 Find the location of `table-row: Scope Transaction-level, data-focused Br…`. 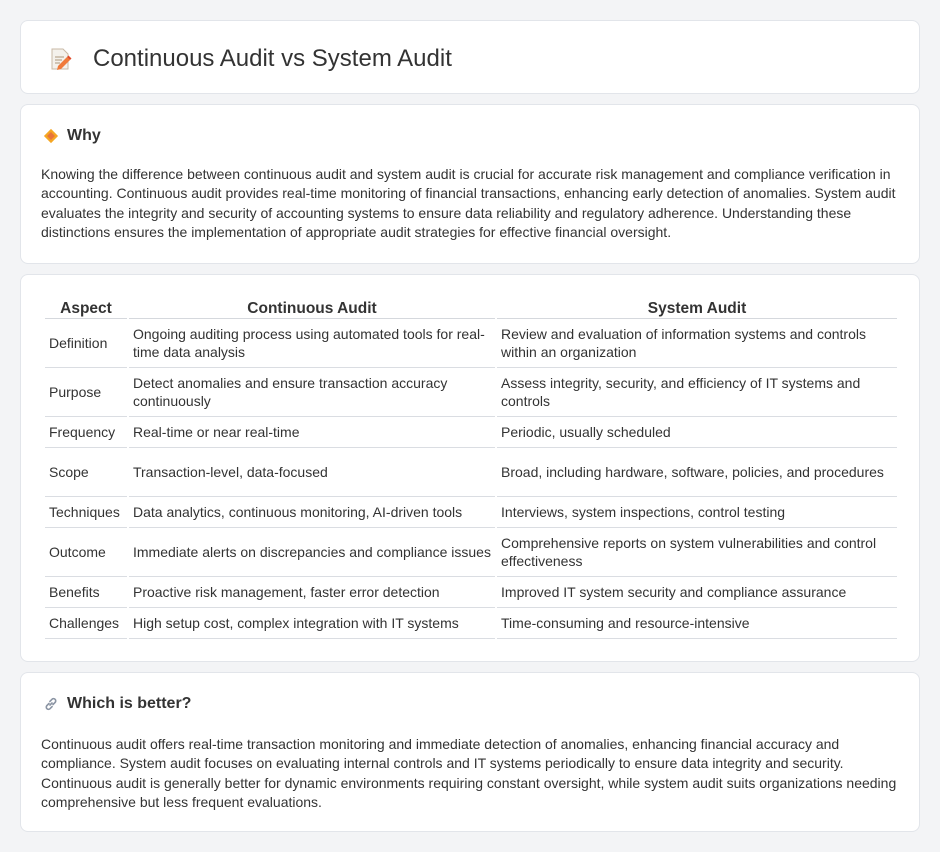

table-row: Scope Transaction-level, data-focused Br… is located at coordinates (471, 472).